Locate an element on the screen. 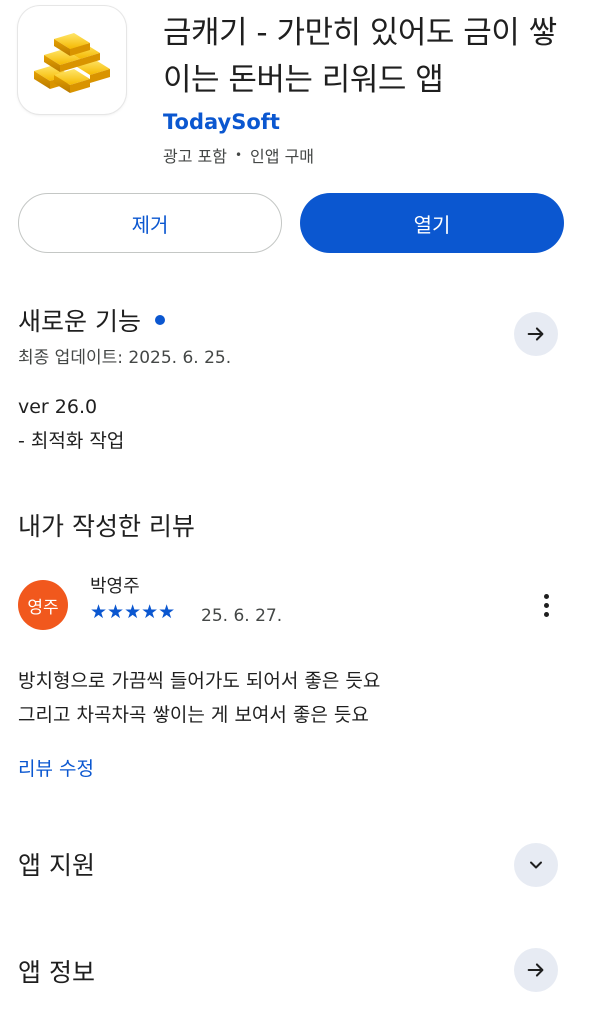 The width and height of the screenshot is (600, 1018). app-title: 금캐기 - 가만히 있어도 금이 쌓이는 돈버는 리워드 앱 is located at coordinates (360, 56).